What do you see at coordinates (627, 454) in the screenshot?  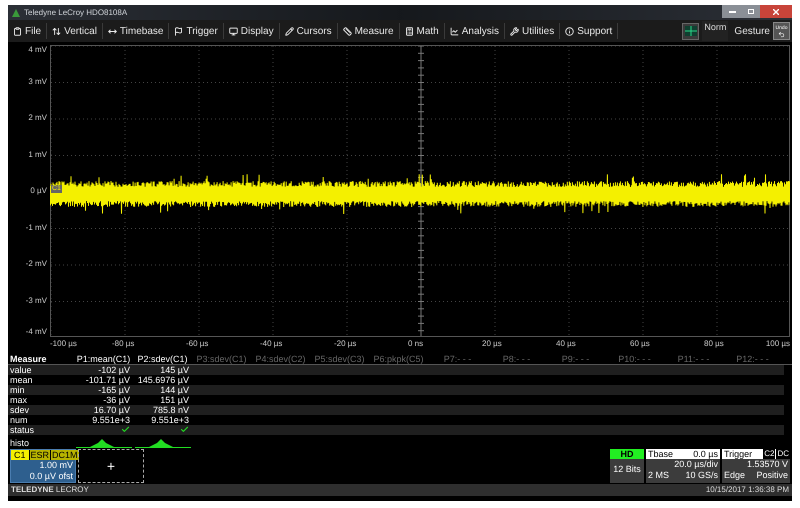 I see `hd-label: HD` at bounding box center [627, 454].